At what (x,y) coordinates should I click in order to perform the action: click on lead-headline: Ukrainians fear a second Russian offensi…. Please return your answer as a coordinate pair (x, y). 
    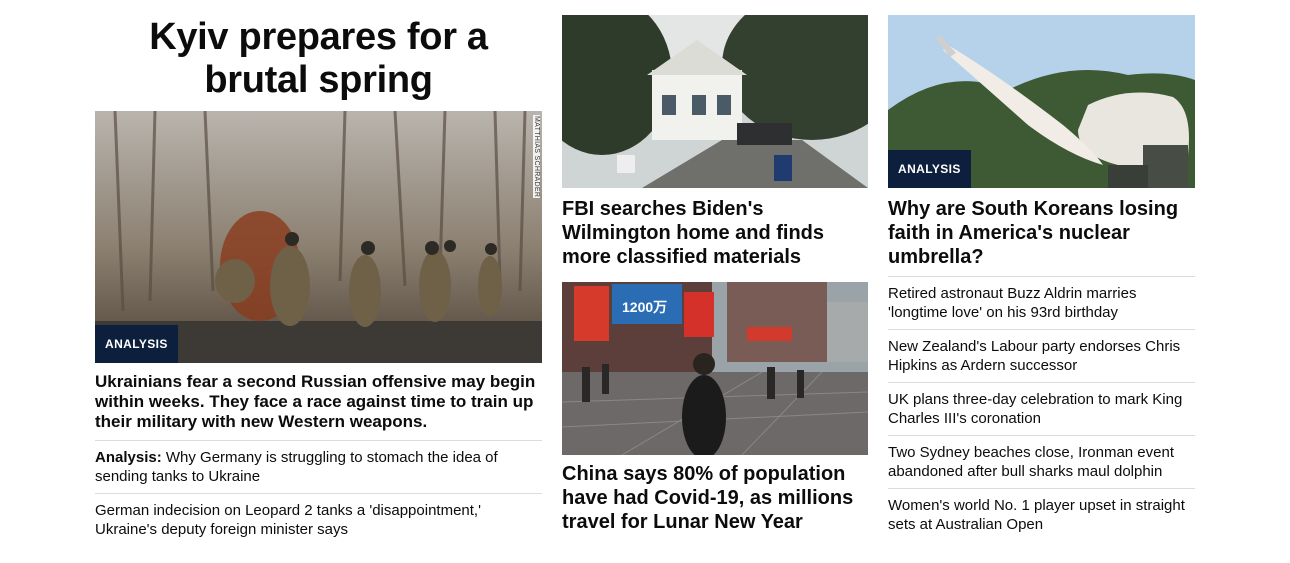
    Looking at the image, I should click on (318, 402).